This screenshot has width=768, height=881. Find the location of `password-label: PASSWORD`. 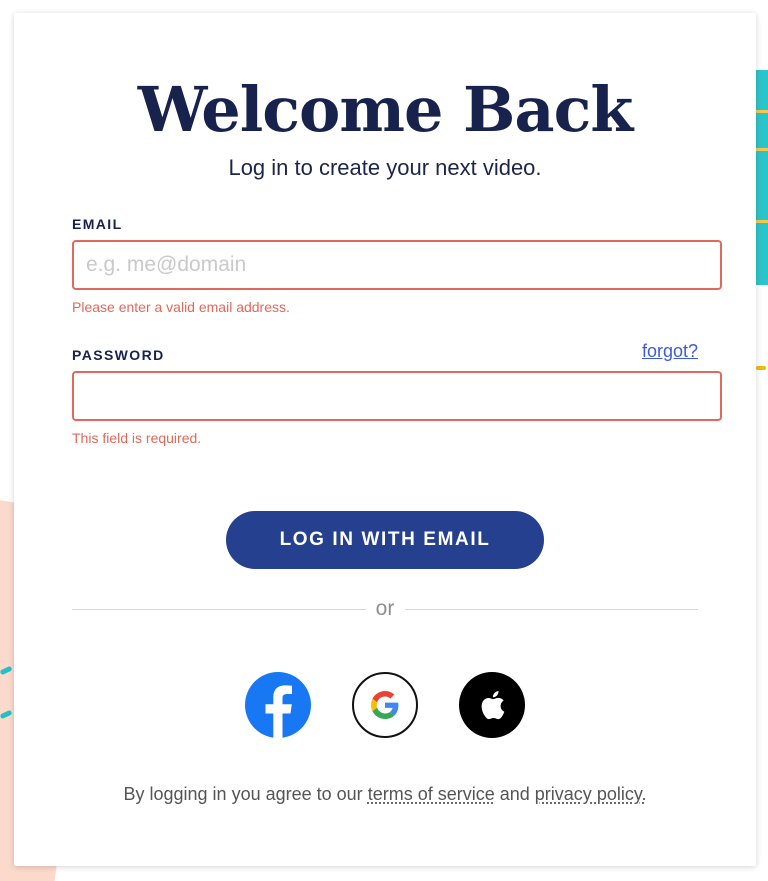

password-label: PASSWORD is located at coordinates (118, 355).